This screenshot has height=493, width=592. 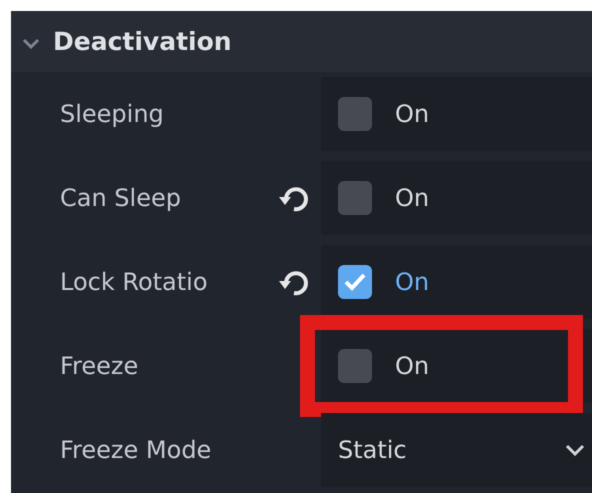 I want to click on property-label: Lock Rotatio, so click(x=134, y=282).